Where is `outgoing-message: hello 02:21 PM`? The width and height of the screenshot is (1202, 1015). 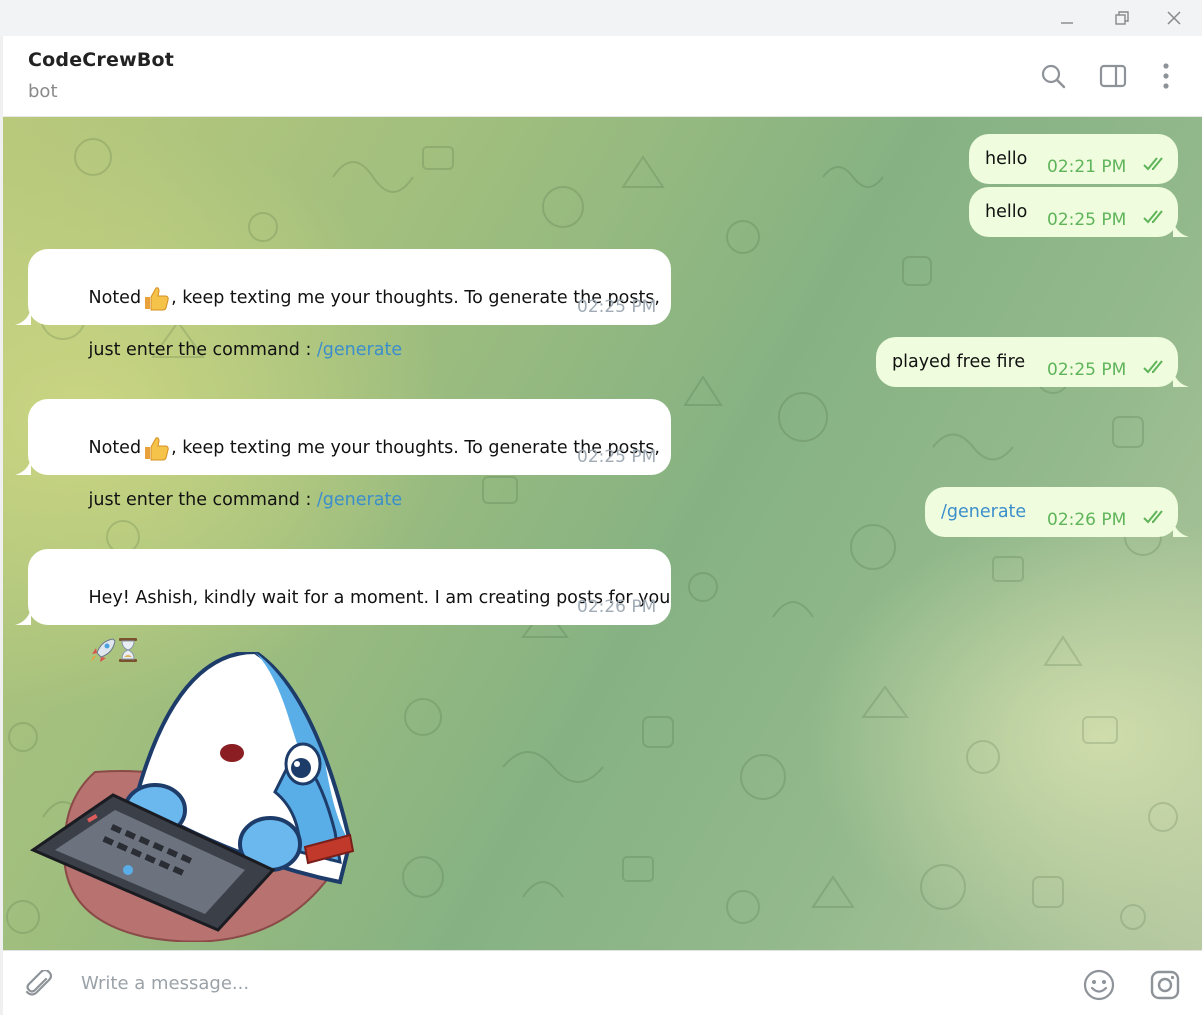
outgoing-message: hello 02:21 PM is located at coordinates (1073, 159).